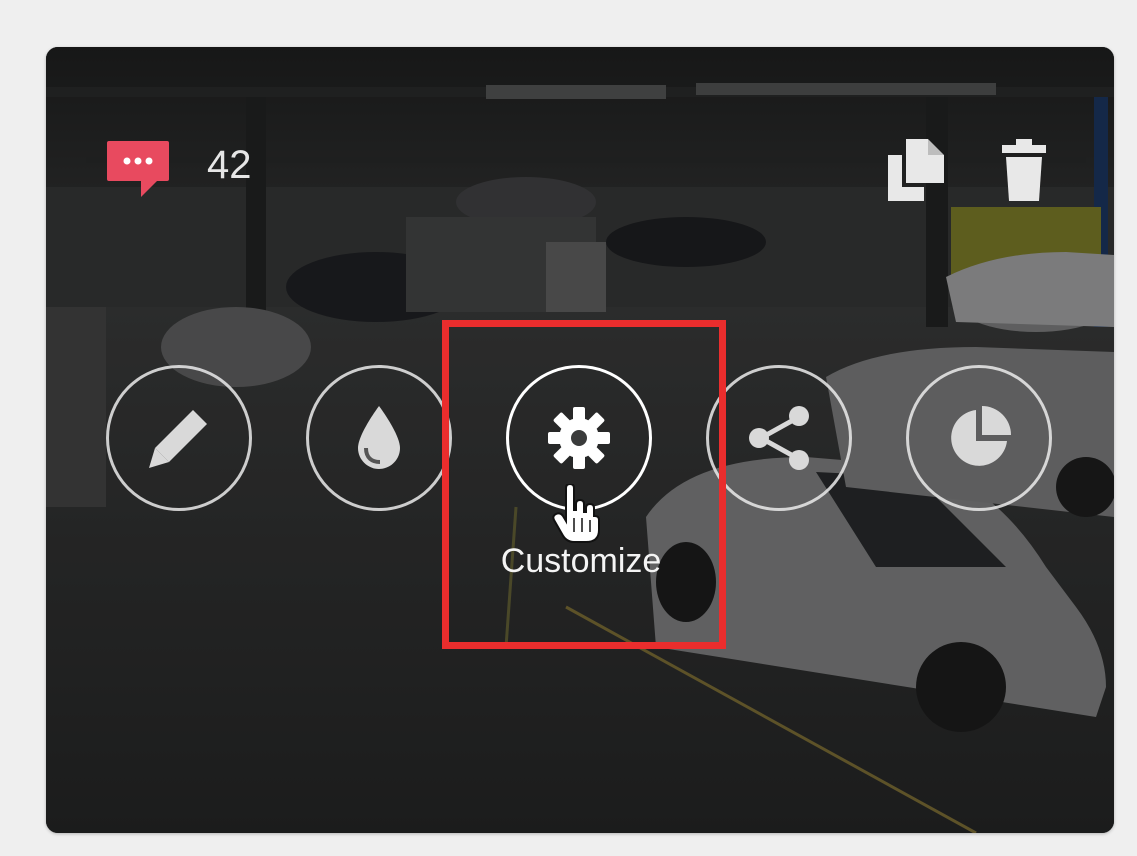 Image resolution: width=1137 pixels, height=856 pixels. I want to click on duplicate-button, so click(916, 170).